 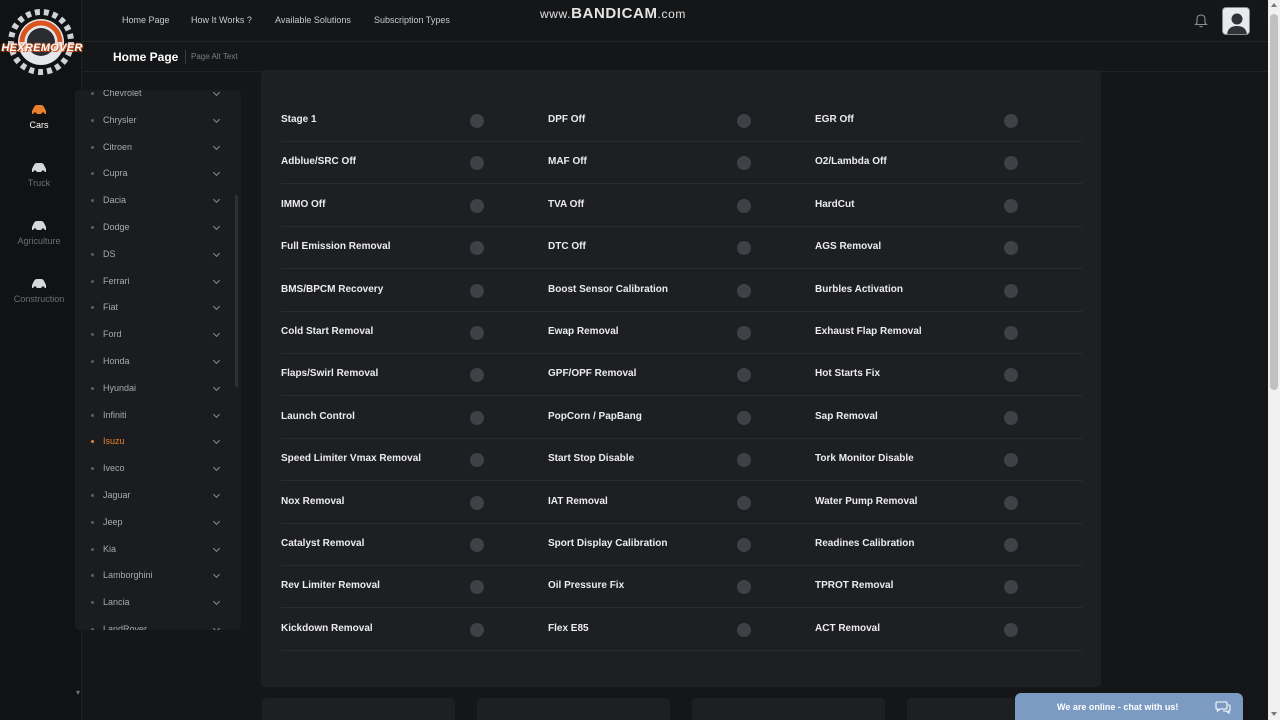 I want to click on brand-item-honda: Honda, so click(x=155, y=362).